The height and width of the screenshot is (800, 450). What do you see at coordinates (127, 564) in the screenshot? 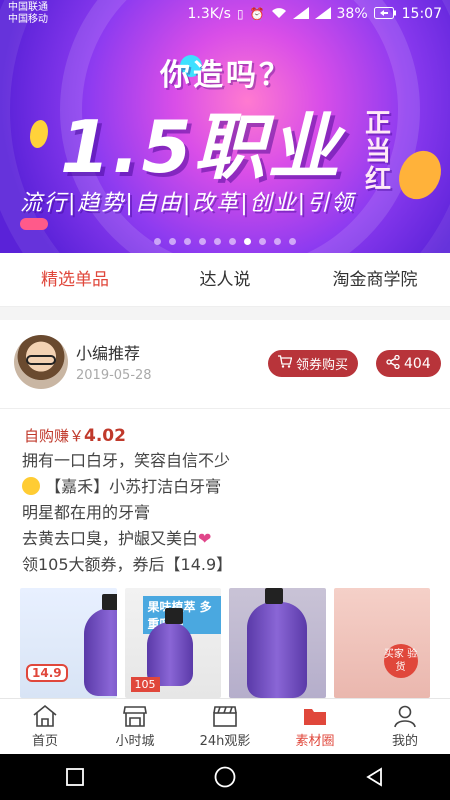
I see `description-line: 领105大额券，券后【14.9】` at bounding box center [127, 564].